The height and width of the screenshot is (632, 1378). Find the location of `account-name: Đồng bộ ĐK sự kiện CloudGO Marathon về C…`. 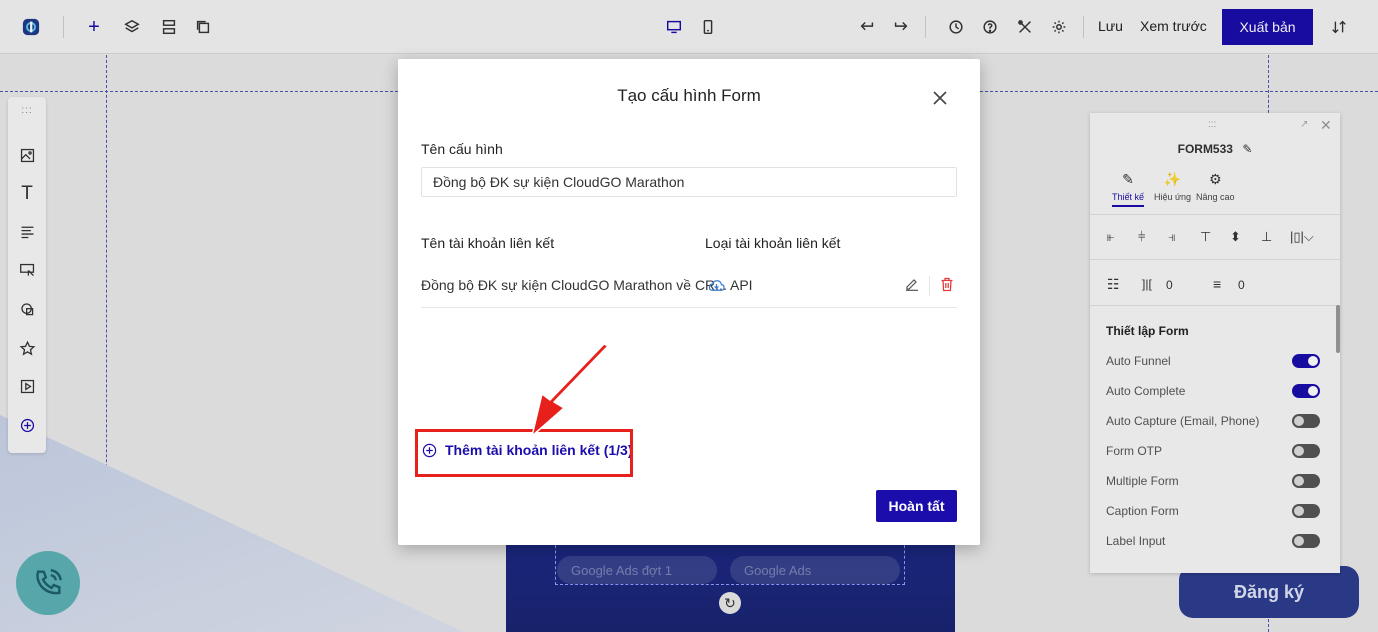

account-name: Đồng bộ ĐK sự kiện CloudGO Marathon về C… is located at coordinates (574, 285).